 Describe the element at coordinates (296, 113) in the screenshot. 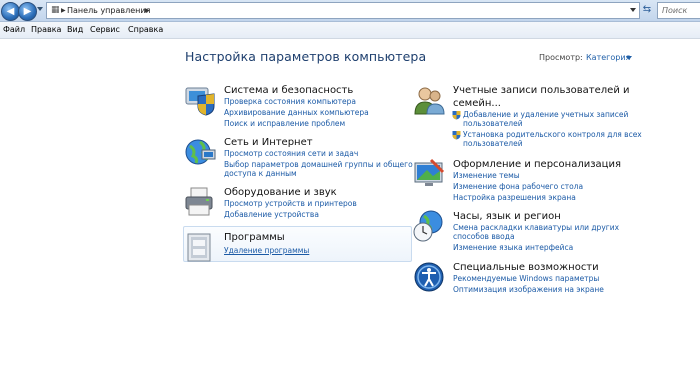

I see `link-backup: Архивирование данных компьютера` at that location.